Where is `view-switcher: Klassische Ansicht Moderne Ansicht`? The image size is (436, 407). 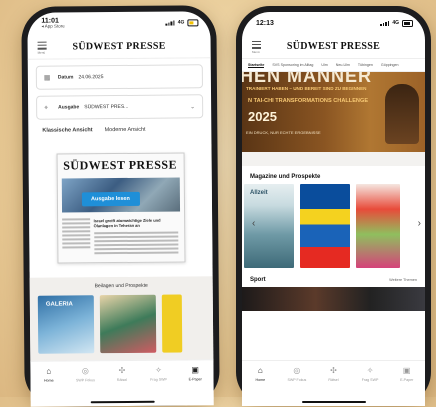
view-switcher: Klassische Ansicht Moderne Ansicht is located at coordinates (119, 126).